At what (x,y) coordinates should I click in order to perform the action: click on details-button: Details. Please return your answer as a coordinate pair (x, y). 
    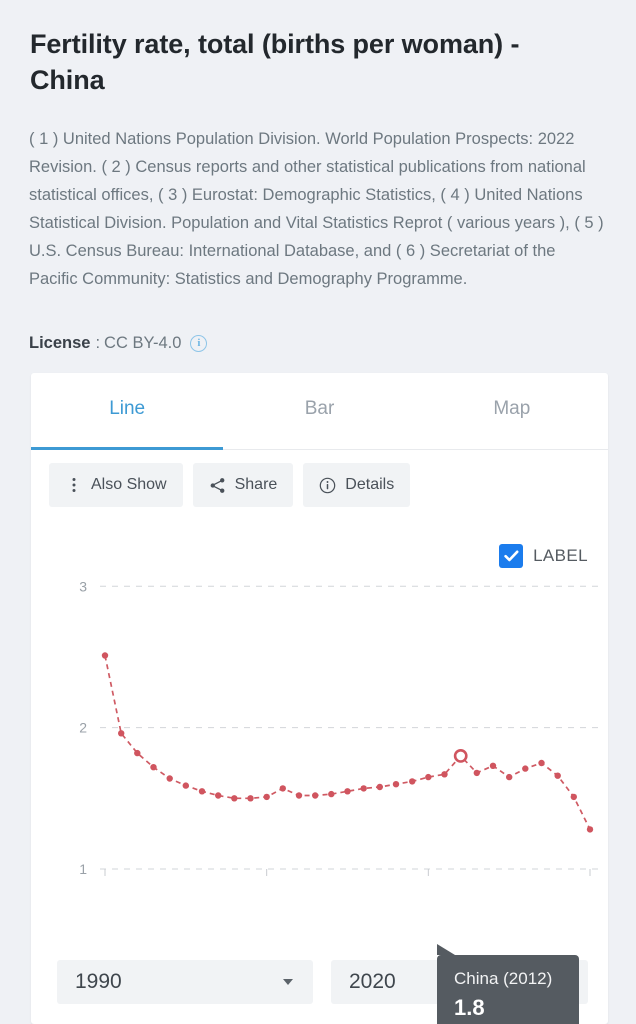
    Looking at the image, I should click on (357, 485).